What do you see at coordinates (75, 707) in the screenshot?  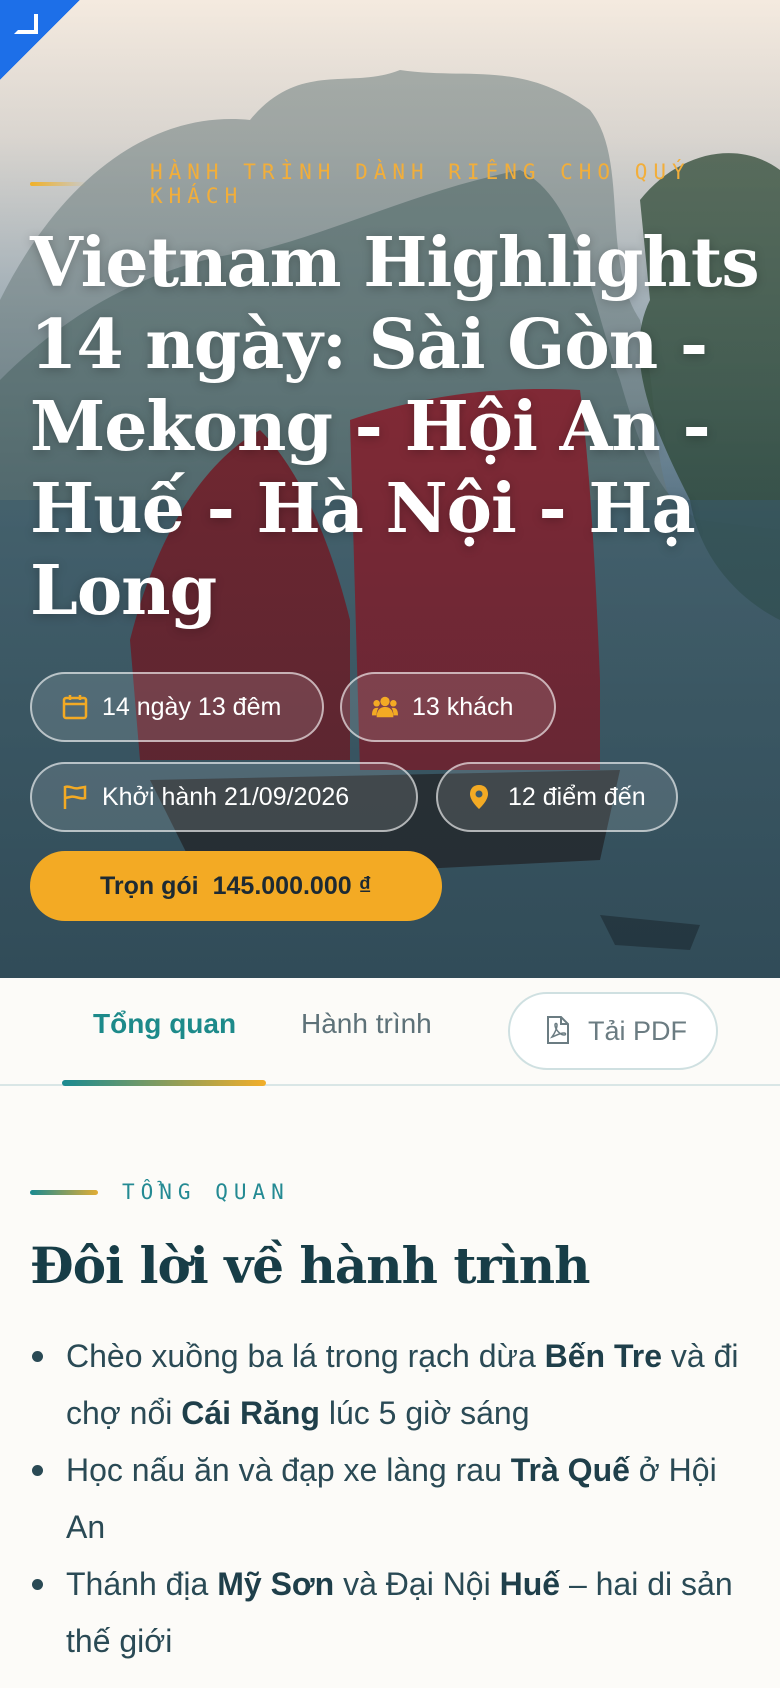 I see `calendar-icon` at bounding box center [75, 707].